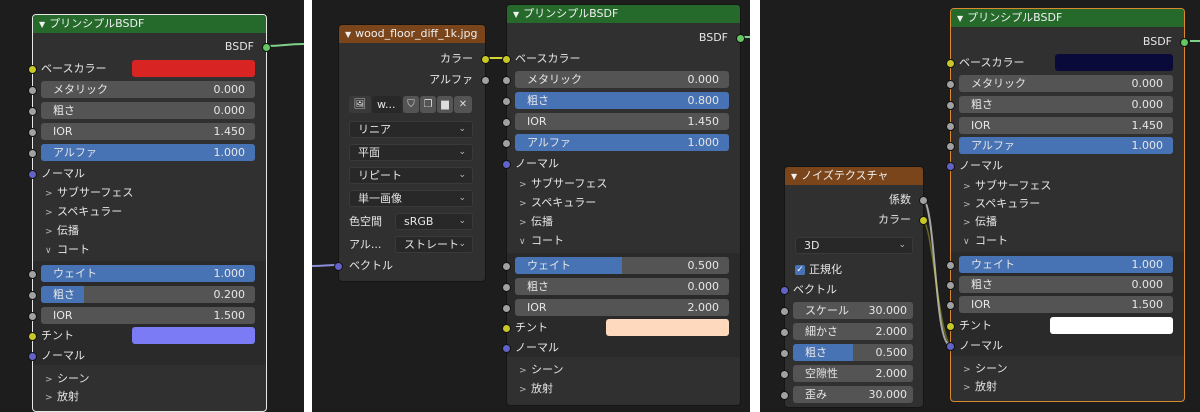 Image resolution: width=1200 pixels, height=412 pixels. Describe the element at coordinates (622, 100) in the screenshot. I see `roughness-field: 粗さ 0.800` at that location.